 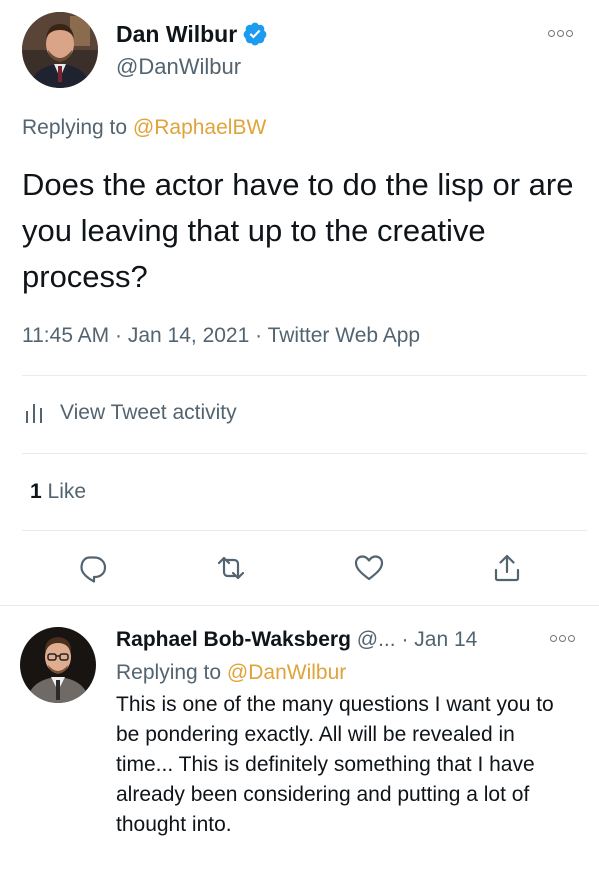 I want to click on tweet-time: 11:45 AM, so click(x=65, y=335).